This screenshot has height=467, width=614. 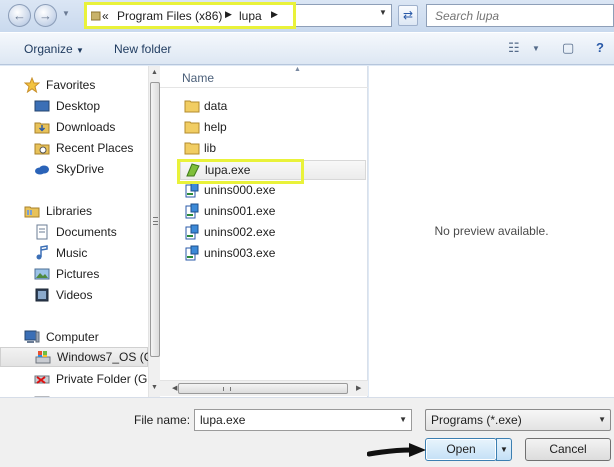 I want to click on nav-pictures: Pictures, so click(x=74, y=274).